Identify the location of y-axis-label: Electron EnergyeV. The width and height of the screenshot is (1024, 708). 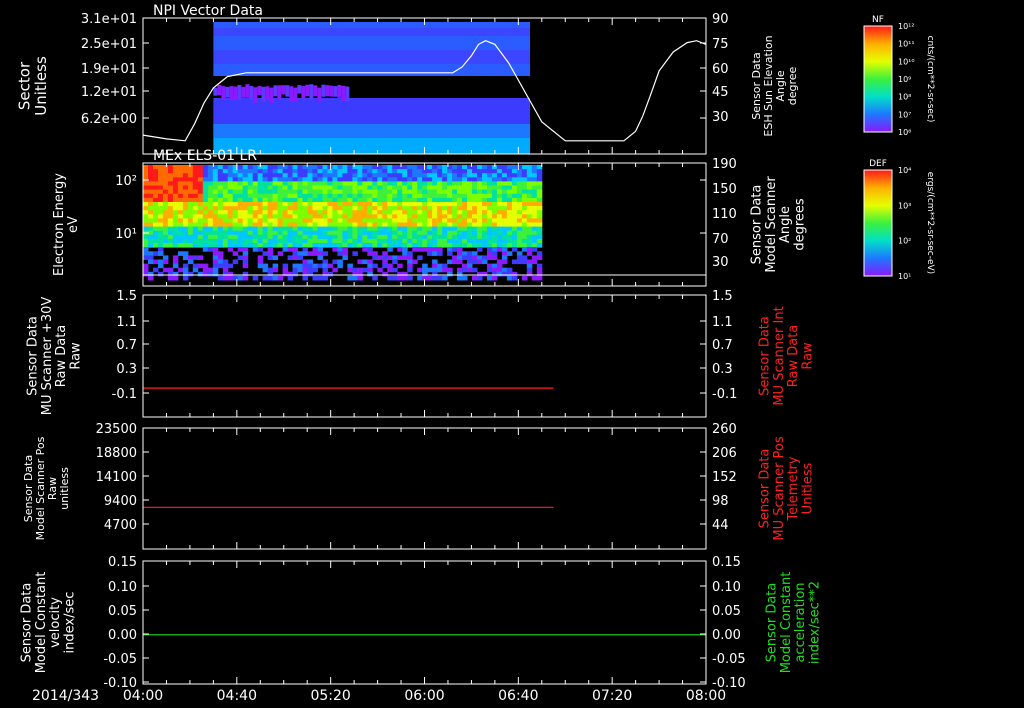
(66, 224).